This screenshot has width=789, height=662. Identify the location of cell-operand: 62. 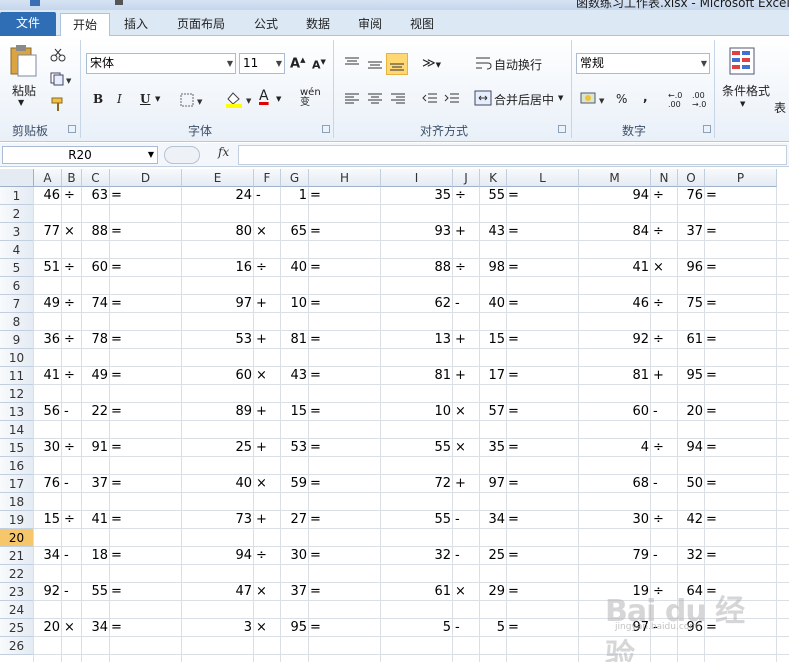
(417, 304).